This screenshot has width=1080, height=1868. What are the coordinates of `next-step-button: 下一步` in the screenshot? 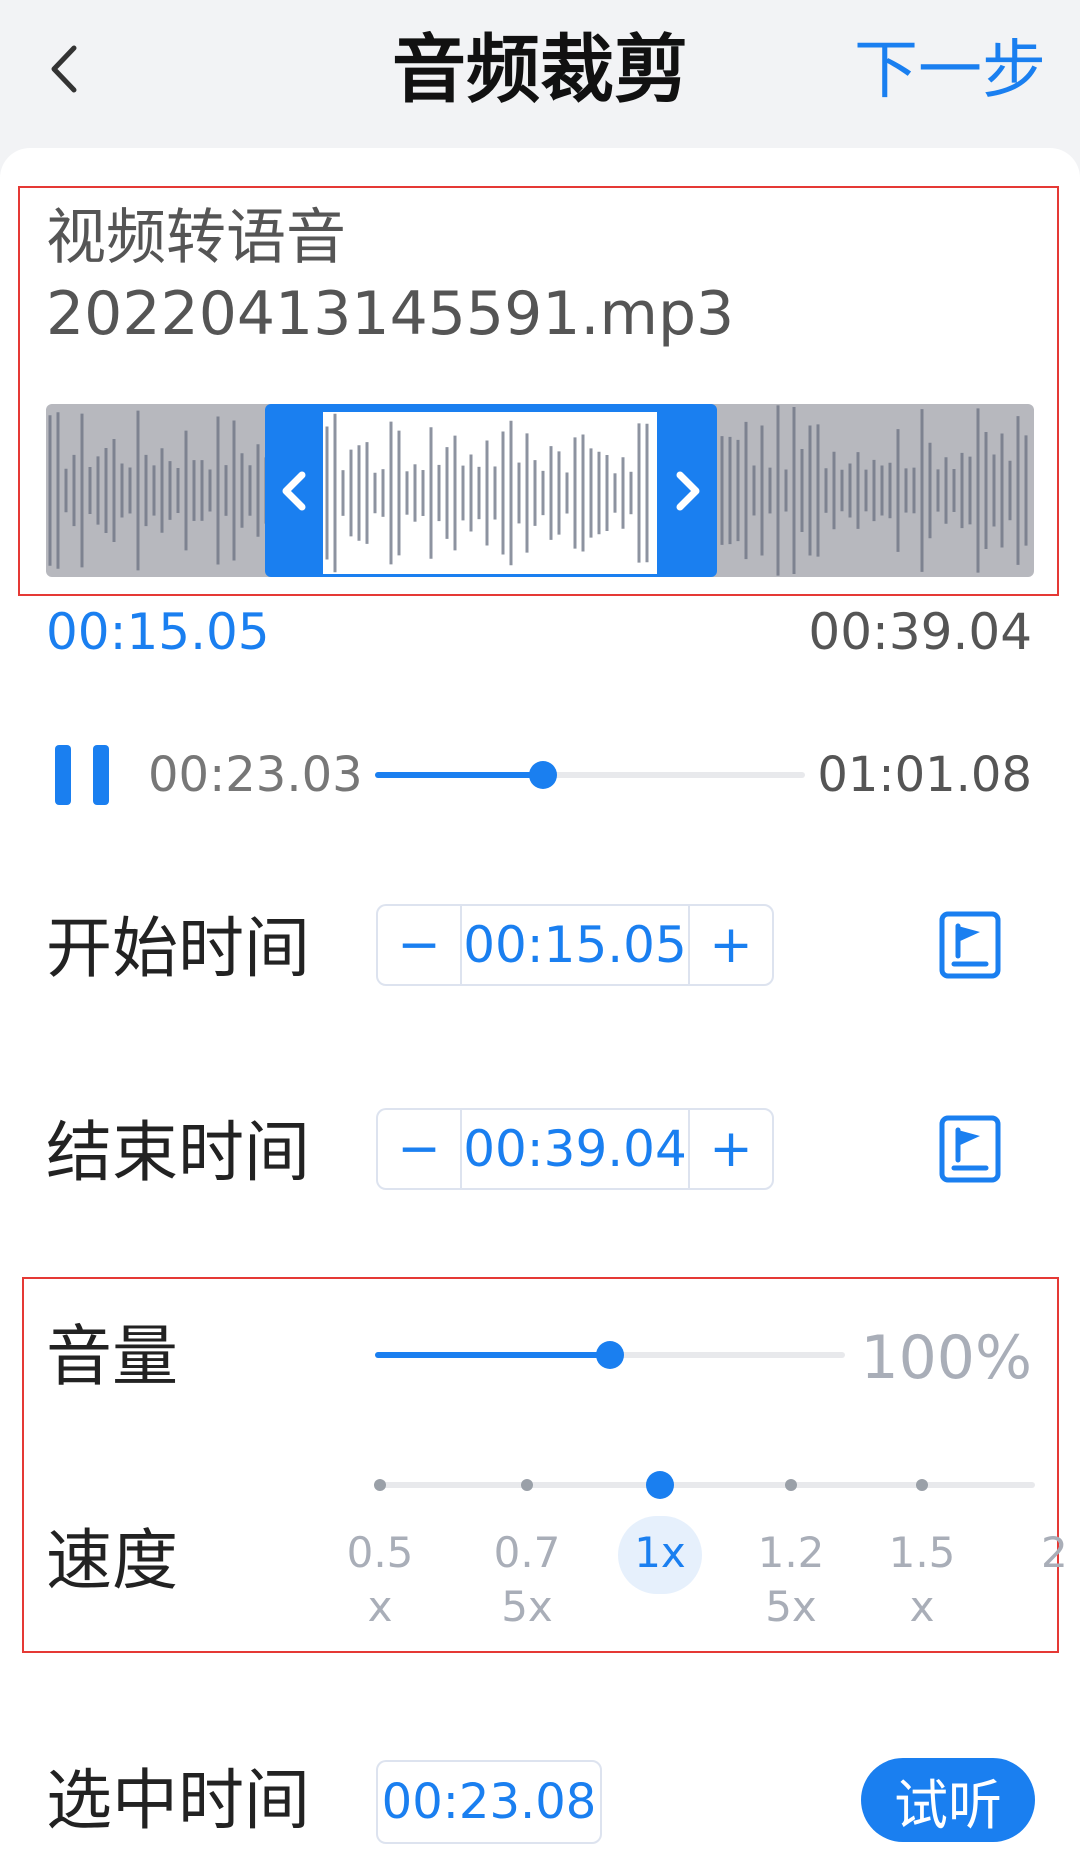 It's located at (950, 71).